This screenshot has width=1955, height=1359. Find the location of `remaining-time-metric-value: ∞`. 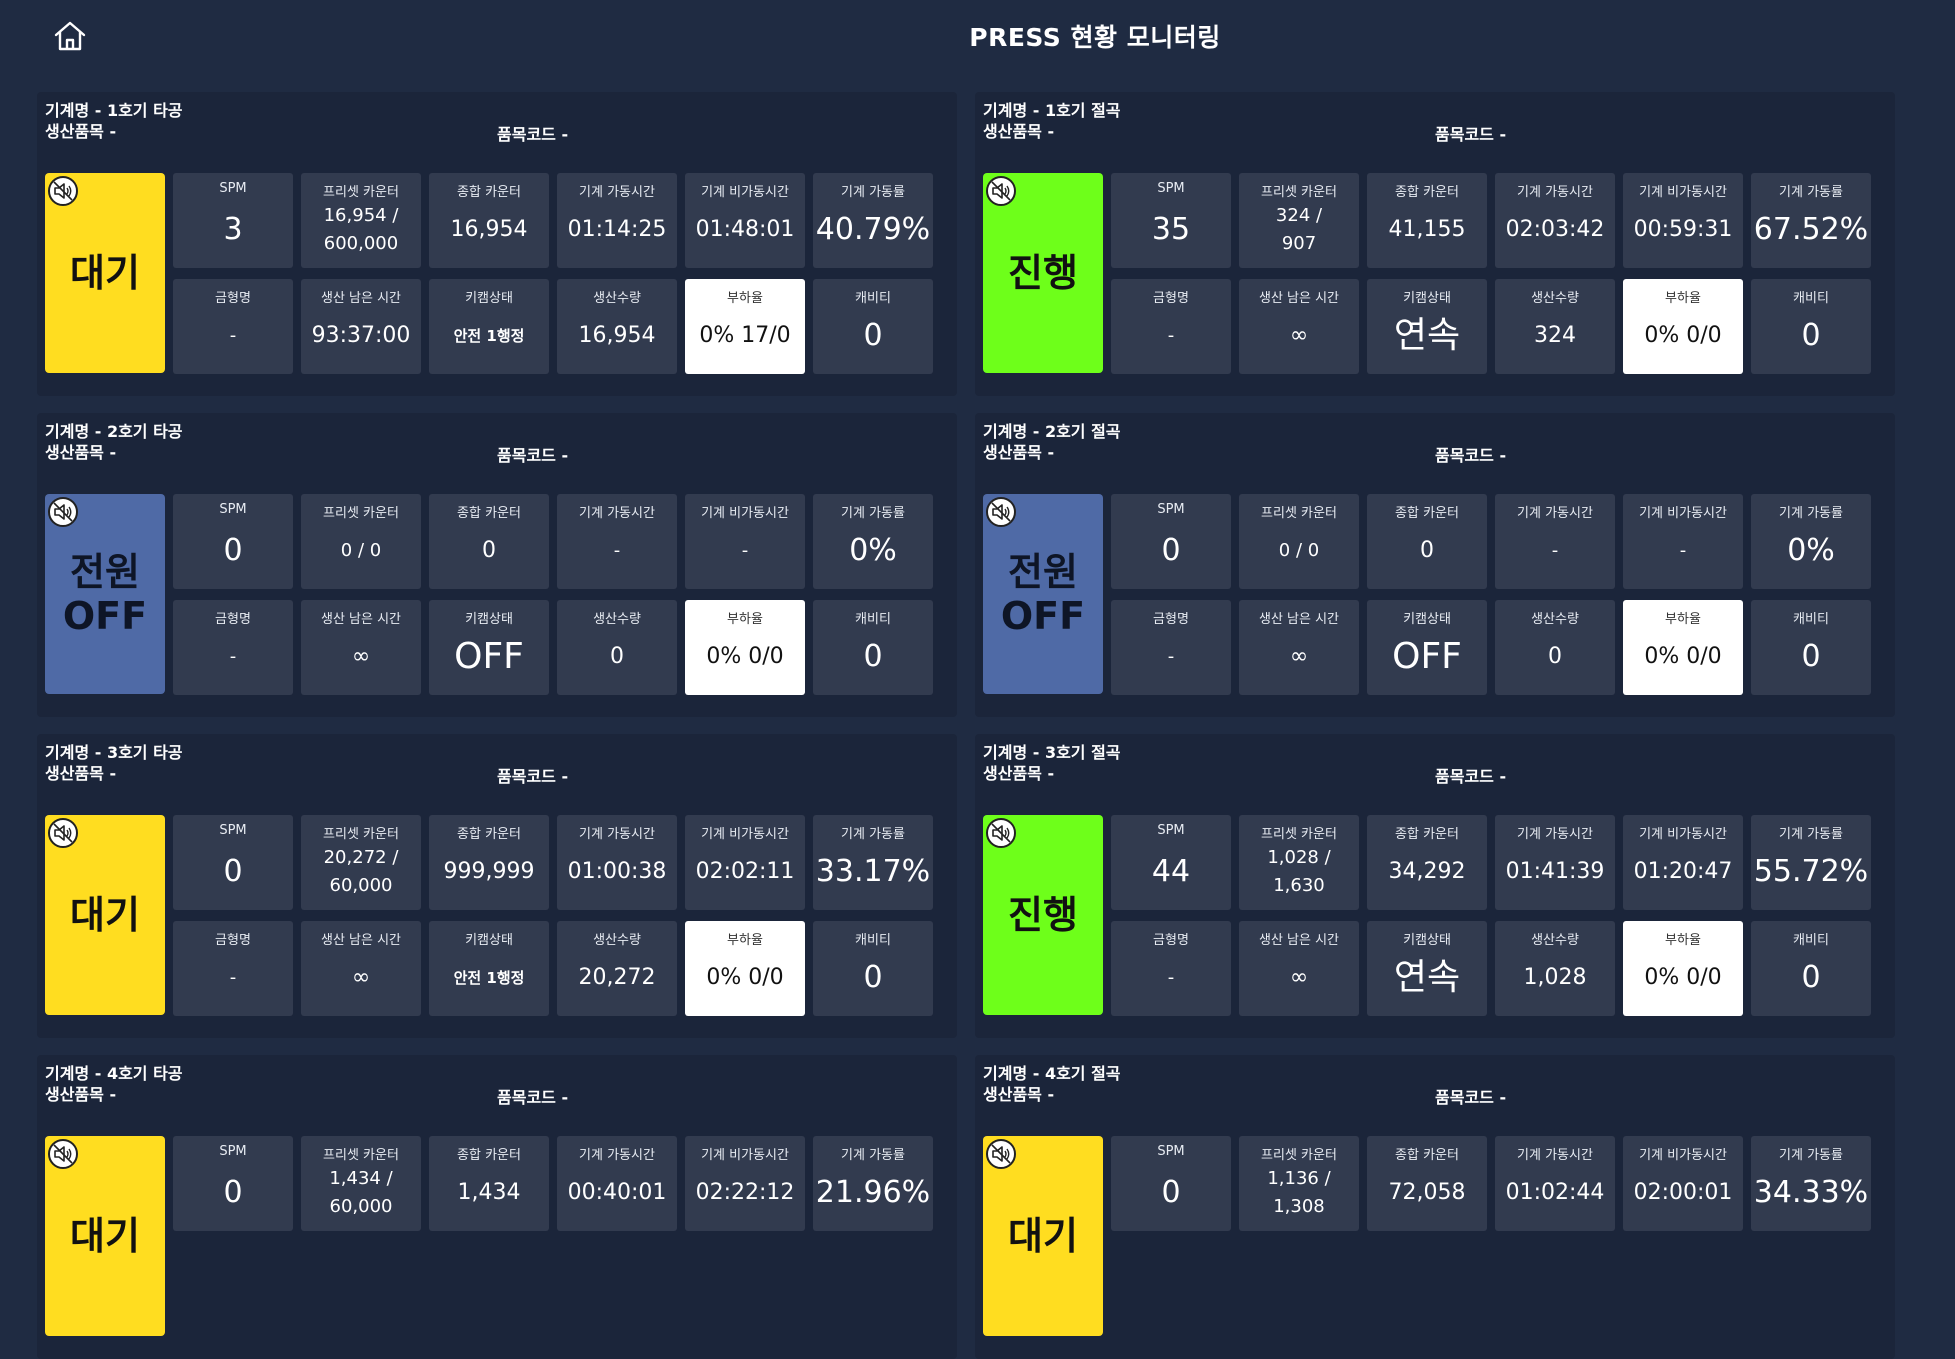

remaining-time-metric-value: ∞ is located at coordinates (361, 656).